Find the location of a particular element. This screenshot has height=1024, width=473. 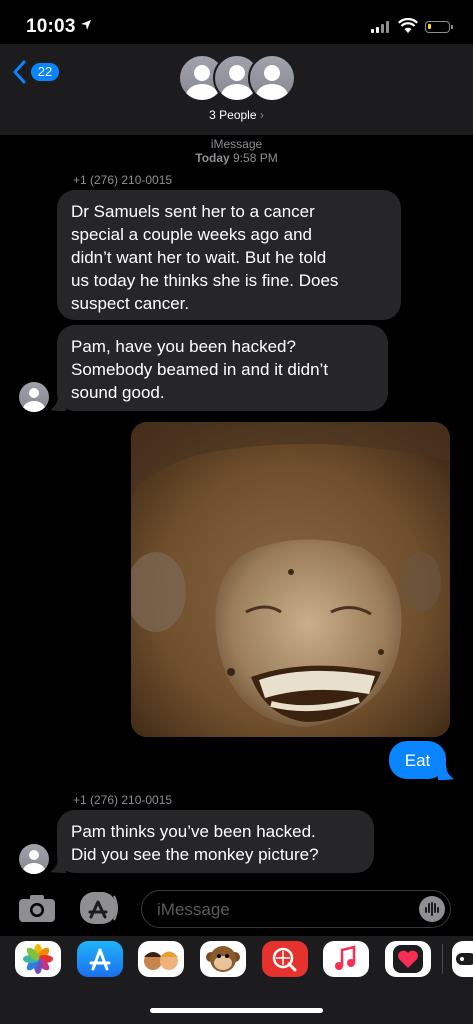

monkey-animoji-icon is located at coordinates (223, 959).